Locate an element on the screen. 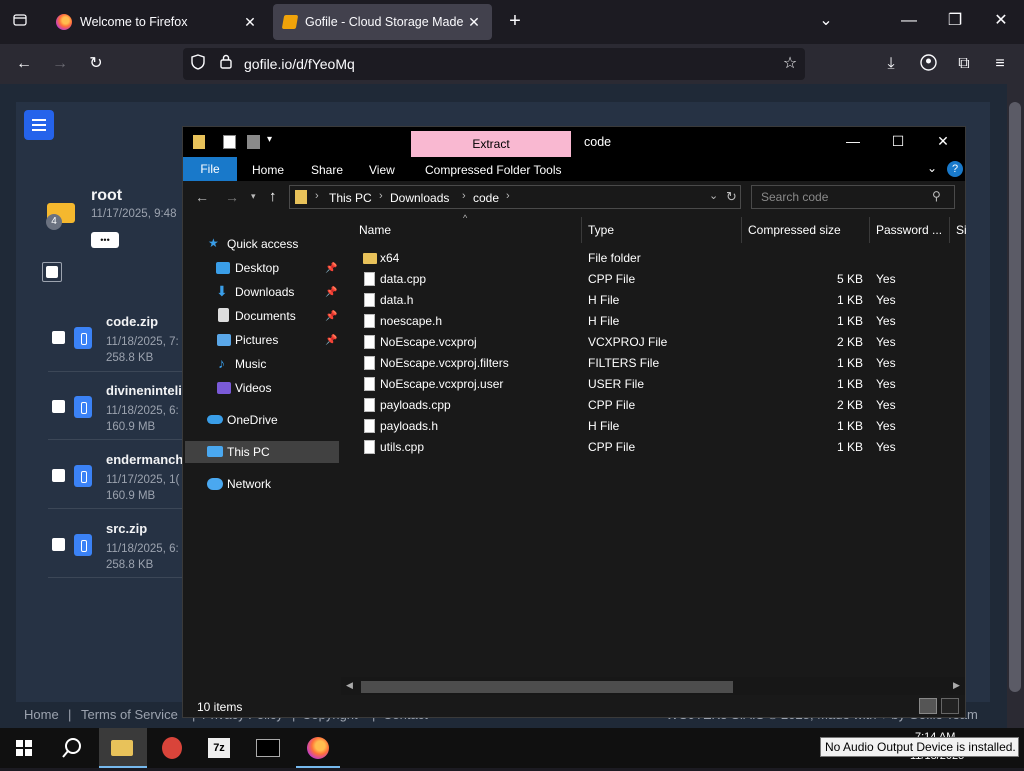 The image size is (1024, 771). select-all-checkbox is located at coordinates (52, 272).